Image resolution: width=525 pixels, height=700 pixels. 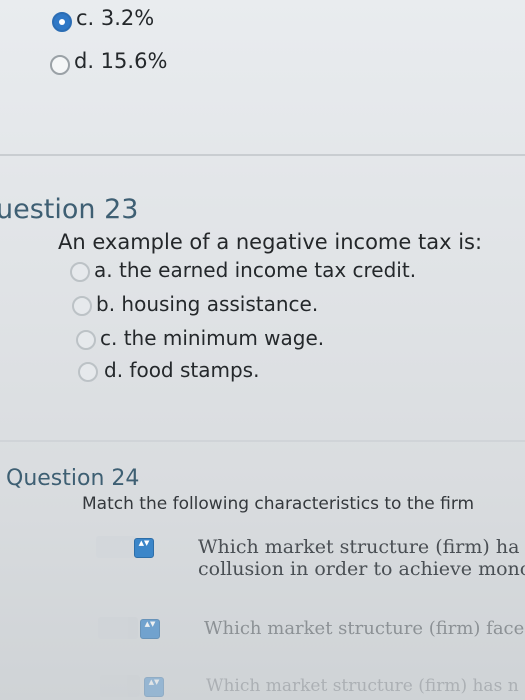 What do you see at coordinates (364, 628) in the screenshot?
I see `match-item-text: Which market structure (firm) face` at bounding box center [364, 628].